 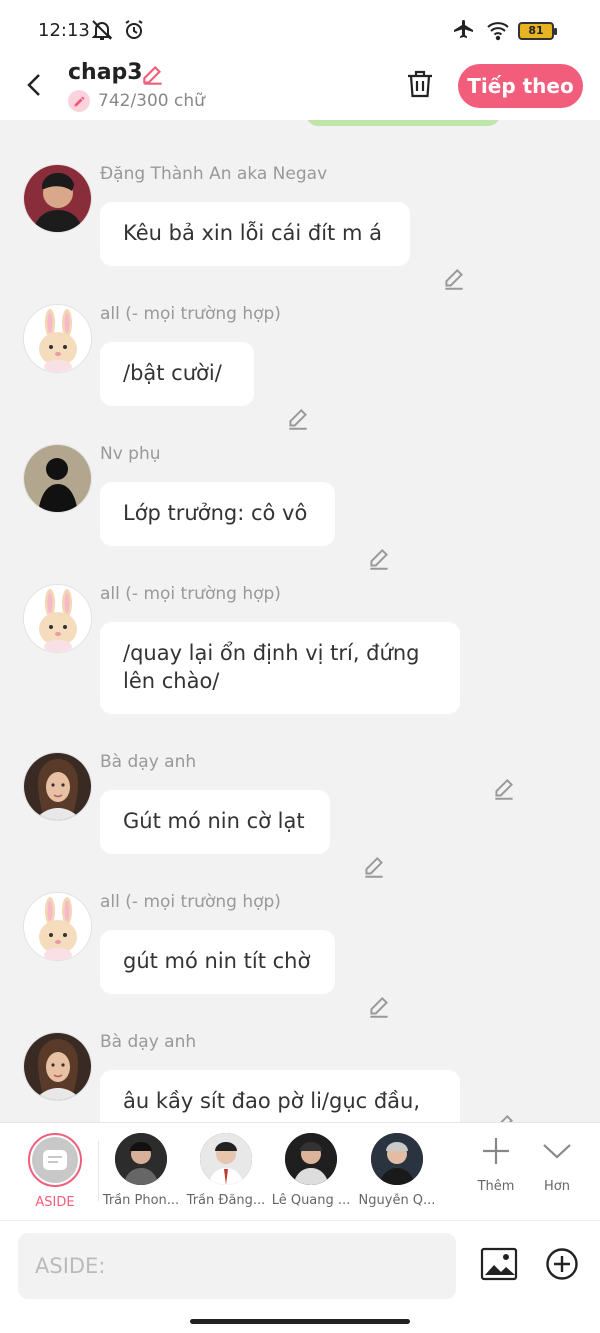 I want to click on message-bubble: Lớp trưởng: cô vô, so click(x=217, y=514).